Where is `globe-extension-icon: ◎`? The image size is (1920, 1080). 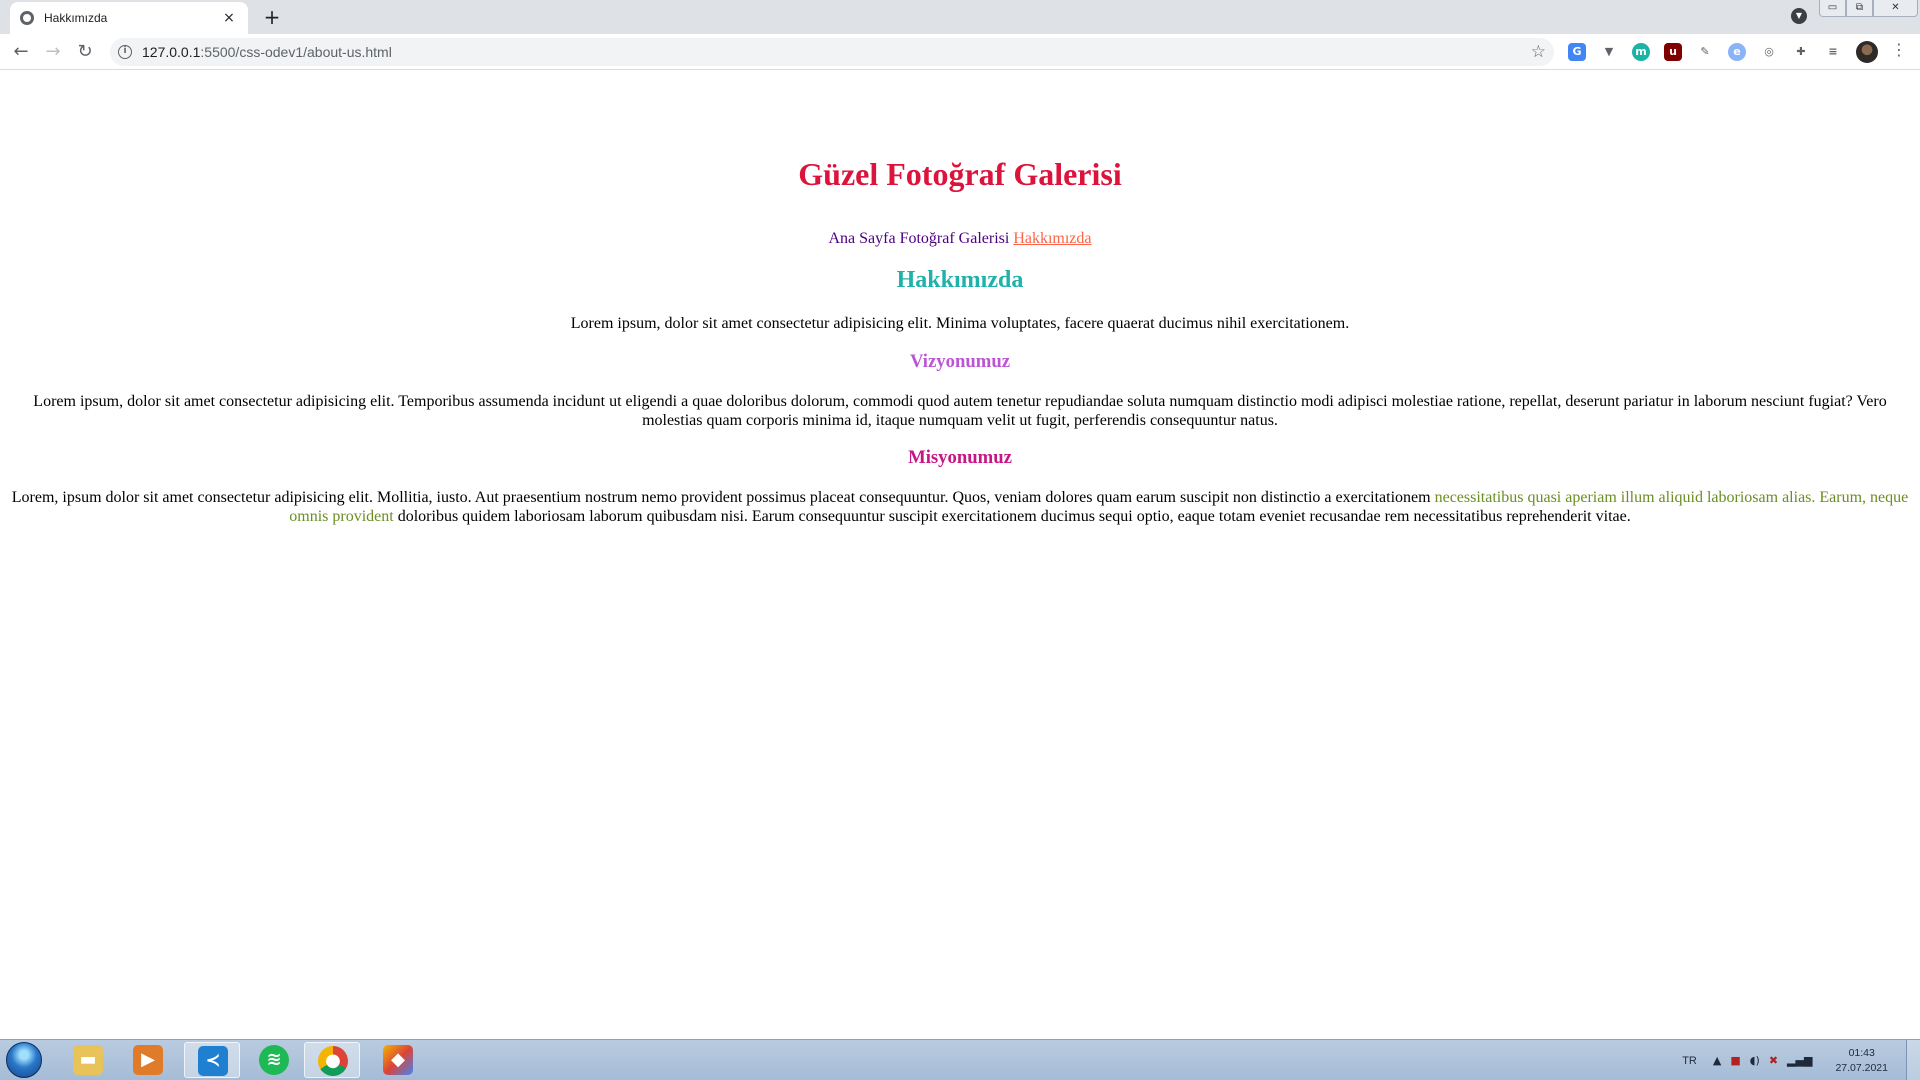 globe-extension-icon: ◎ is located at coordinates (1769, 52).